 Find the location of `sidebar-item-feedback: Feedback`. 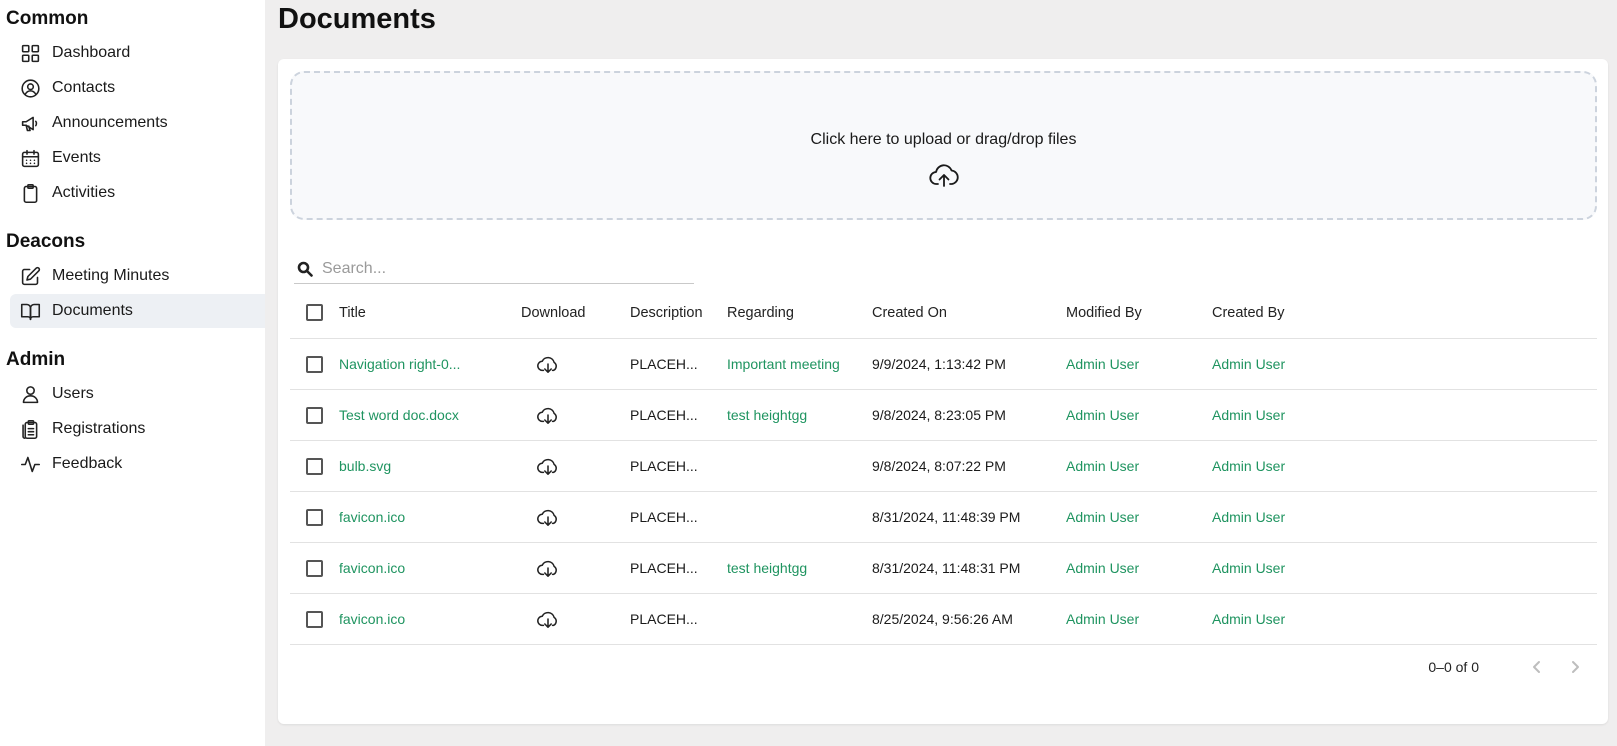

sidebar-item-feedback: Feedback is located at coordinates (137, 464).